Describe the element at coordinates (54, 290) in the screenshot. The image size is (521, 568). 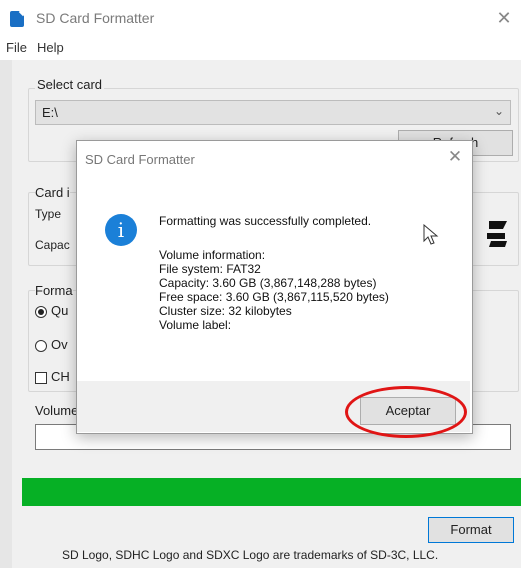
I see `format-option-label: Forma` at that location.